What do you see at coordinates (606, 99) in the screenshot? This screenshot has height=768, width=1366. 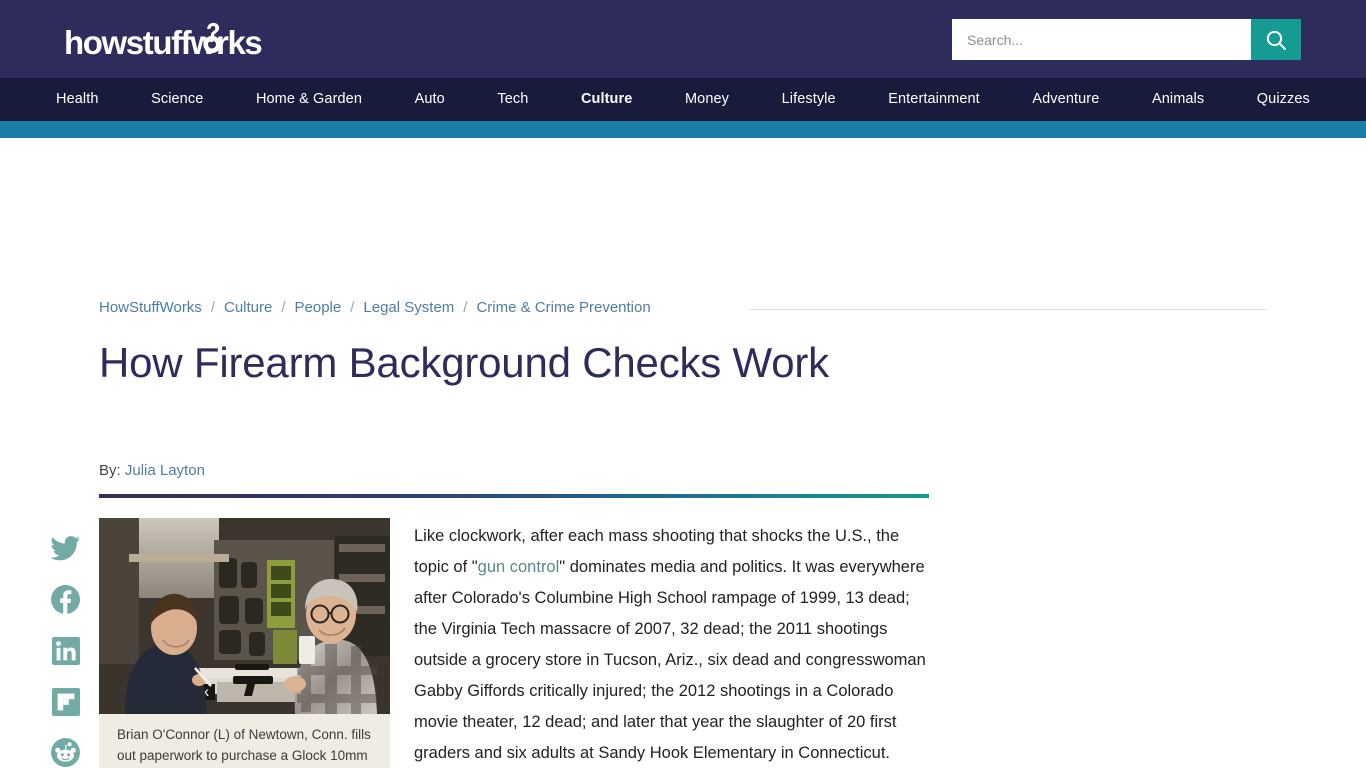 I see `nav-item-culture: Culture` at bounding box center [606, 99].